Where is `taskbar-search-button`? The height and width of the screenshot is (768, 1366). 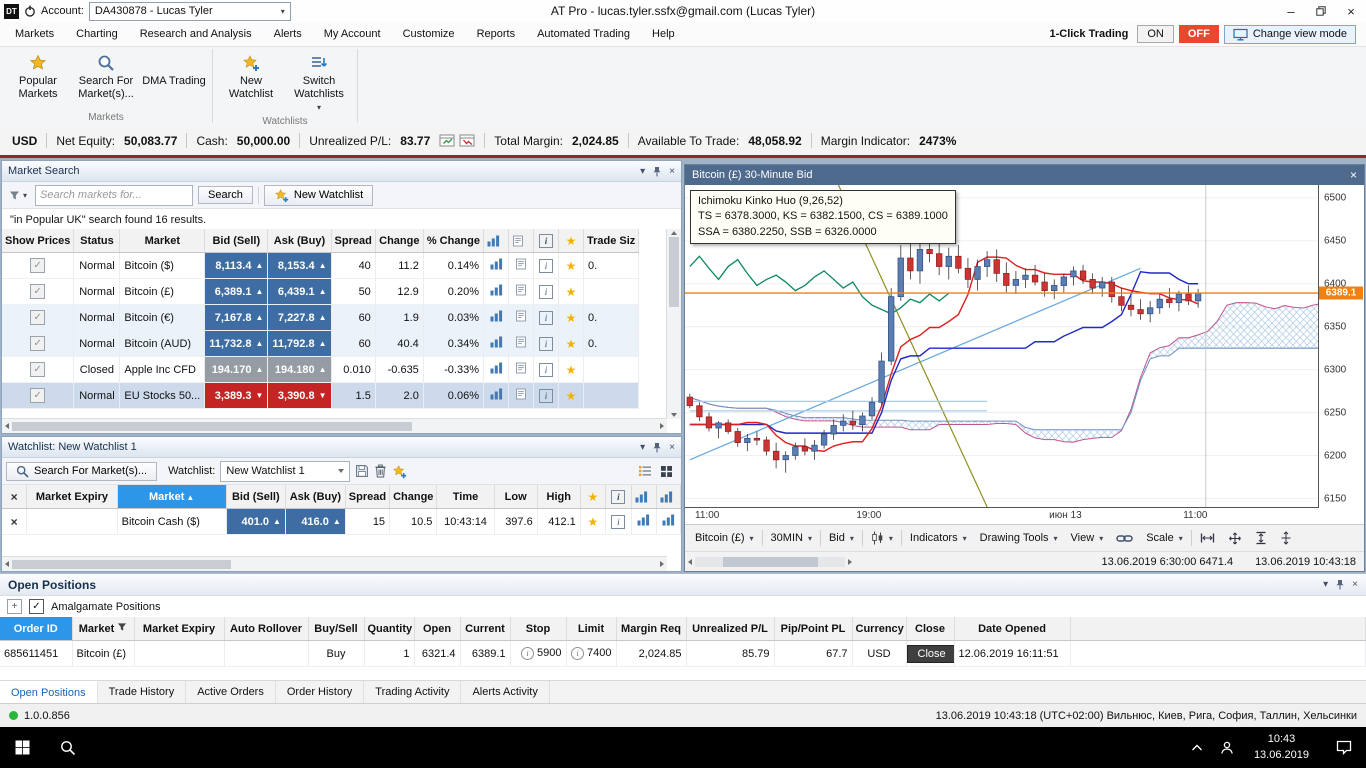
taskbar-search-button is located at coordinates (67, 747).